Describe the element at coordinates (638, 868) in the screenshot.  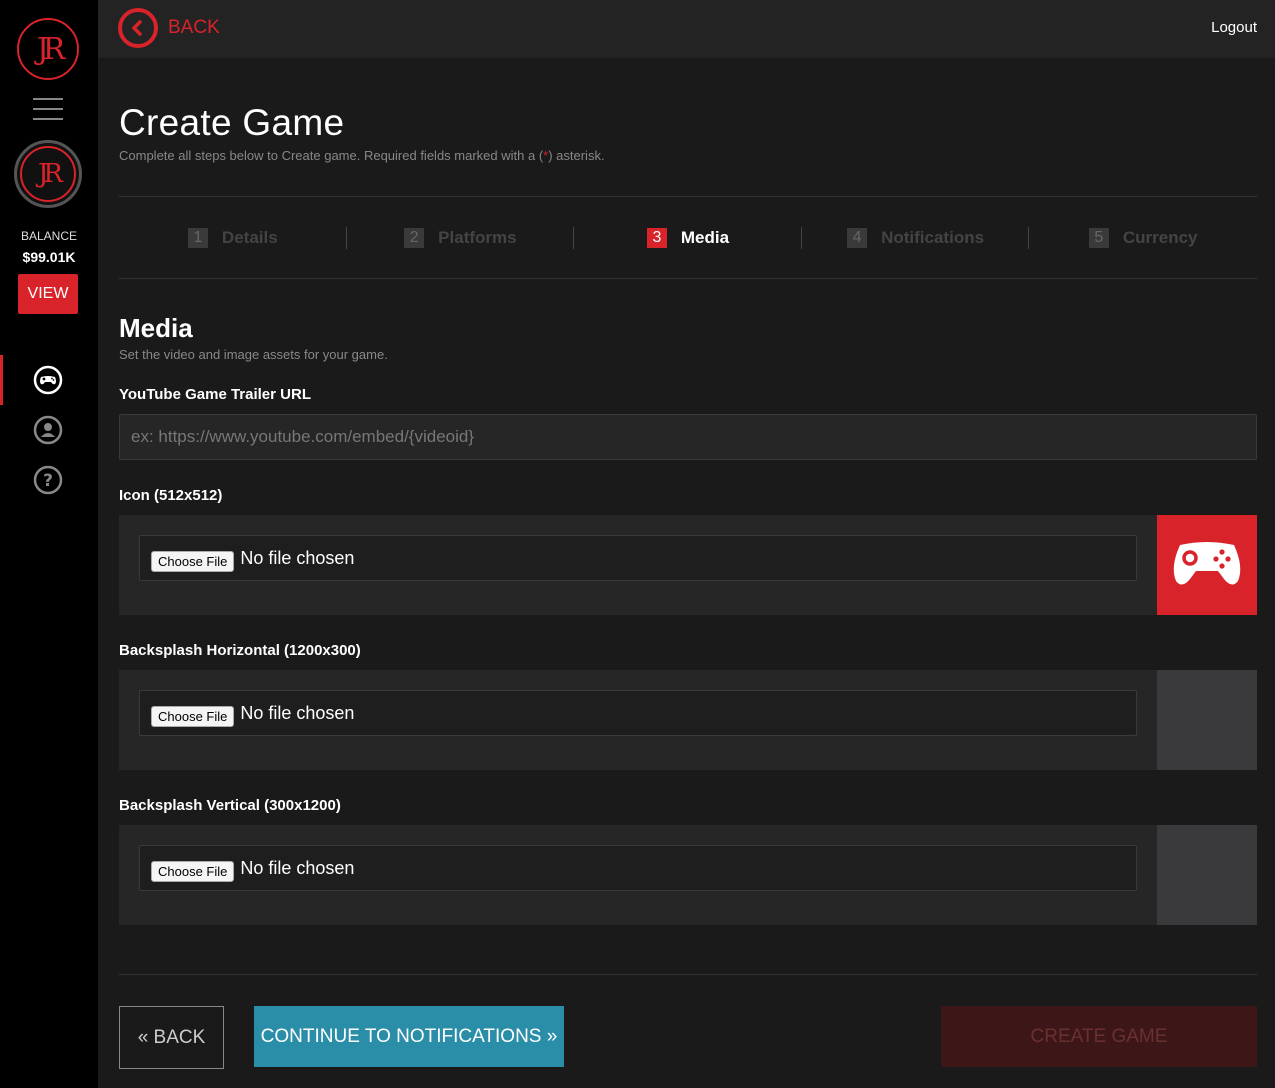
I see `backsplash-vertical-file-input: Choose File No file chosen` at that location.